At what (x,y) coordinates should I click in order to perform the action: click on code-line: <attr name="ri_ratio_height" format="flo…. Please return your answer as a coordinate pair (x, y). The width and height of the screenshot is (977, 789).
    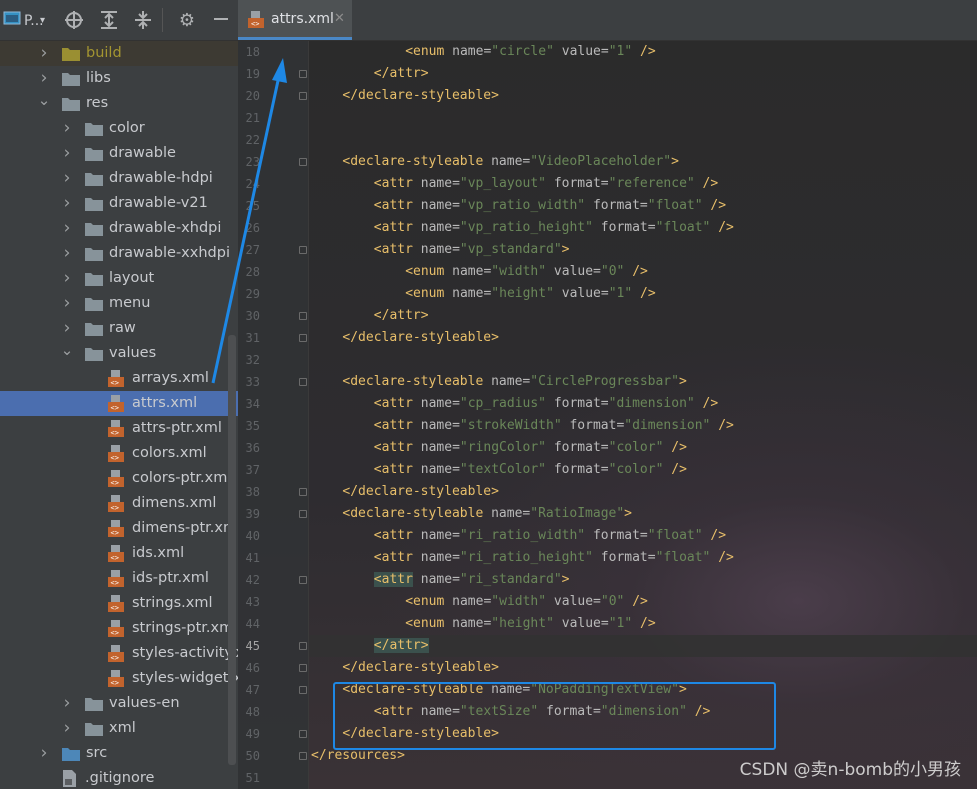
    Looking at the image, I should click on (554, 558).